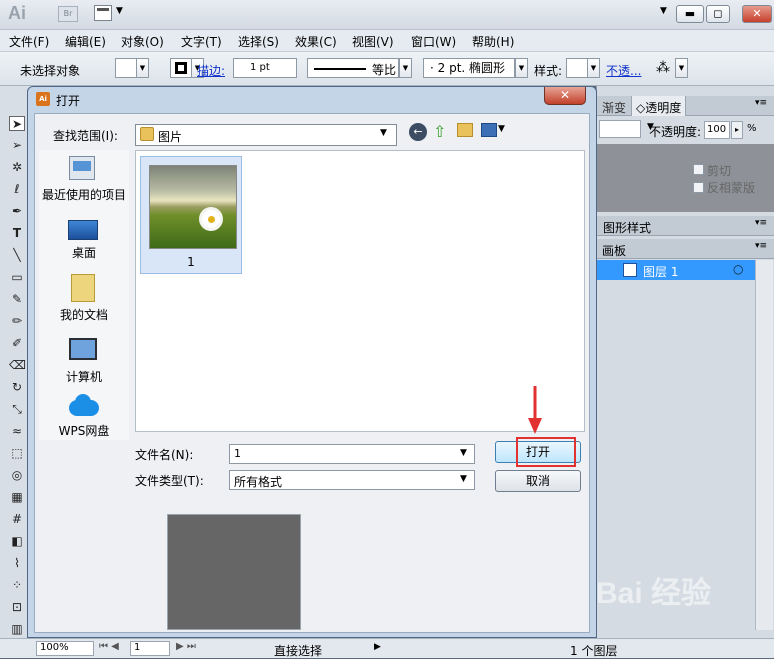 This screenshot has height=659, width=774. I want to click on first-artboard-icon: ⏮ ◀, so click(109, 646).